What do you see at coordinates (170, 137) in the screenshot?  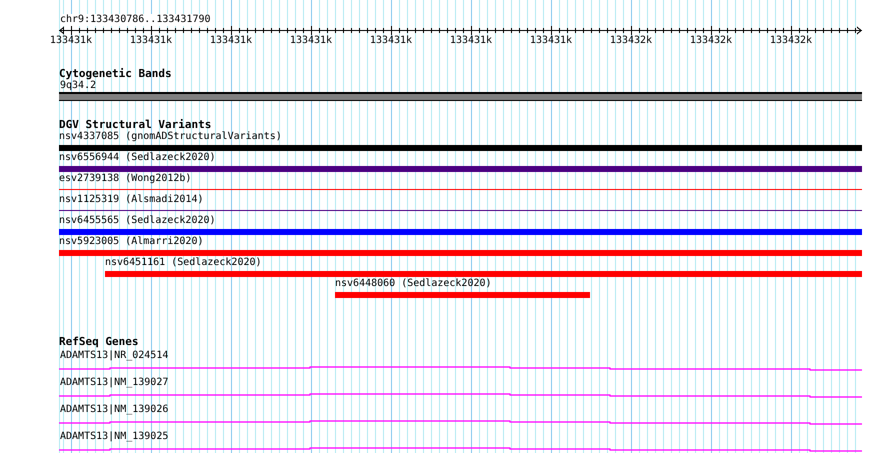 I see `variant-label: nsv4337085 (gnomADStructuralVariants)` at bounding box center [170, 137].